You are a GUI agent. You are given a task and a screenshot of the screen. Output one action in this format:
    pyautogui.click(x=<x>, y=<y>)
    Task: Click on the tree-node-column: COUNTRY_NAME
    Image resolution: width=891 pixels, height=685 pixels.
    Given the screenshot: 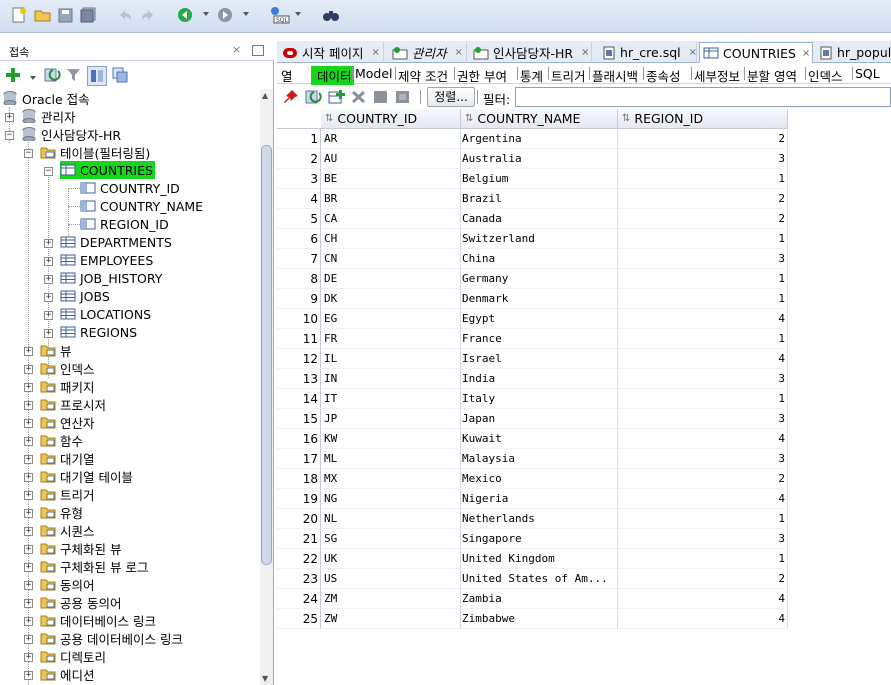 What is the action you would take?
    pyautogui.click(x=141, y=206)
    